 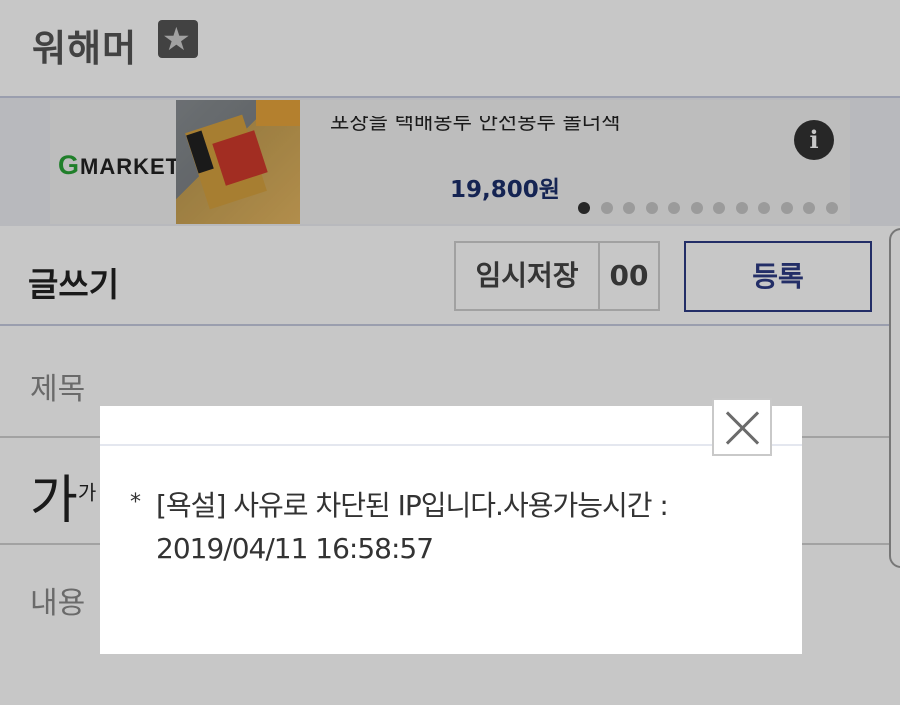 I want to click on block-expiry-time: 2019/04/11 16:58:57, so click(x=295, y=548).